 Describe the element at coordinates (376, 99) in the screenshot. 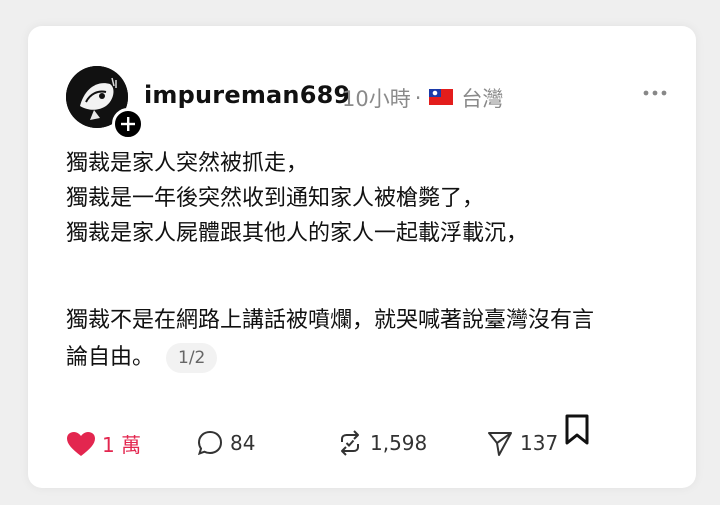

I see `timestamp: 10小時` at that location.